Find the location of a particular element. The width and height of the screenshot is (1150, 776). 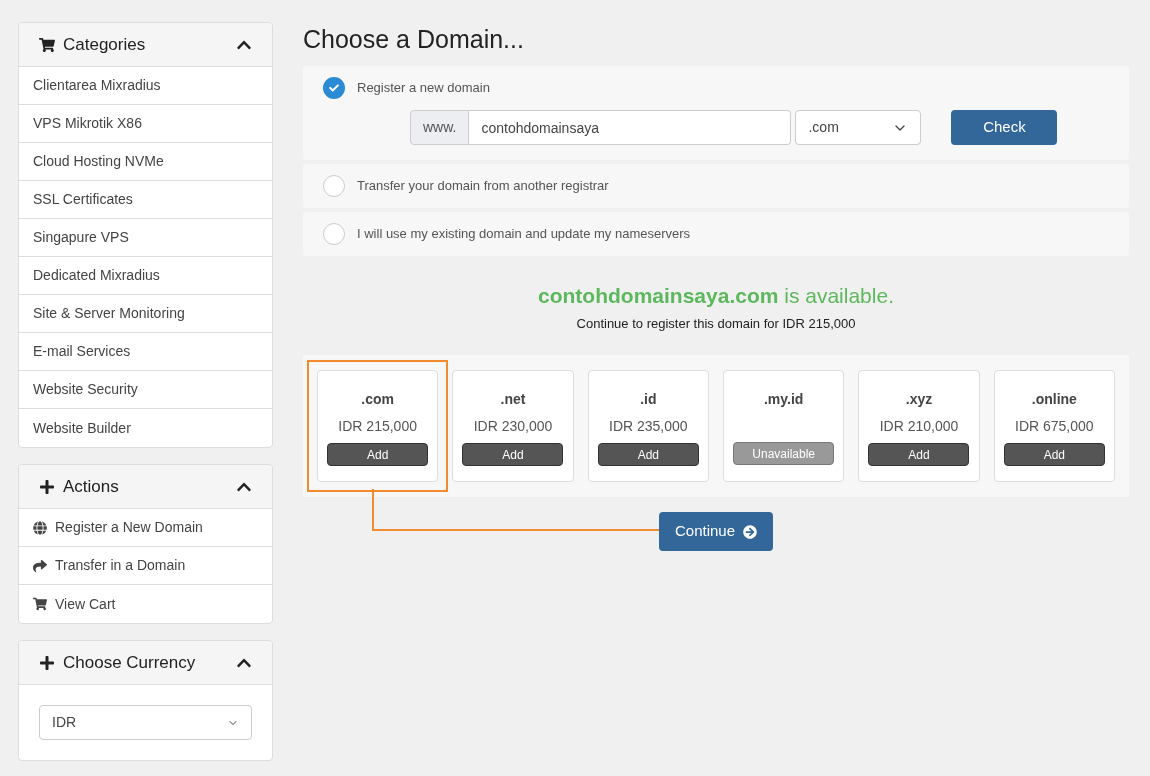

sidebar-item: Transfer in a Domain is located at coordinates (145, 566).